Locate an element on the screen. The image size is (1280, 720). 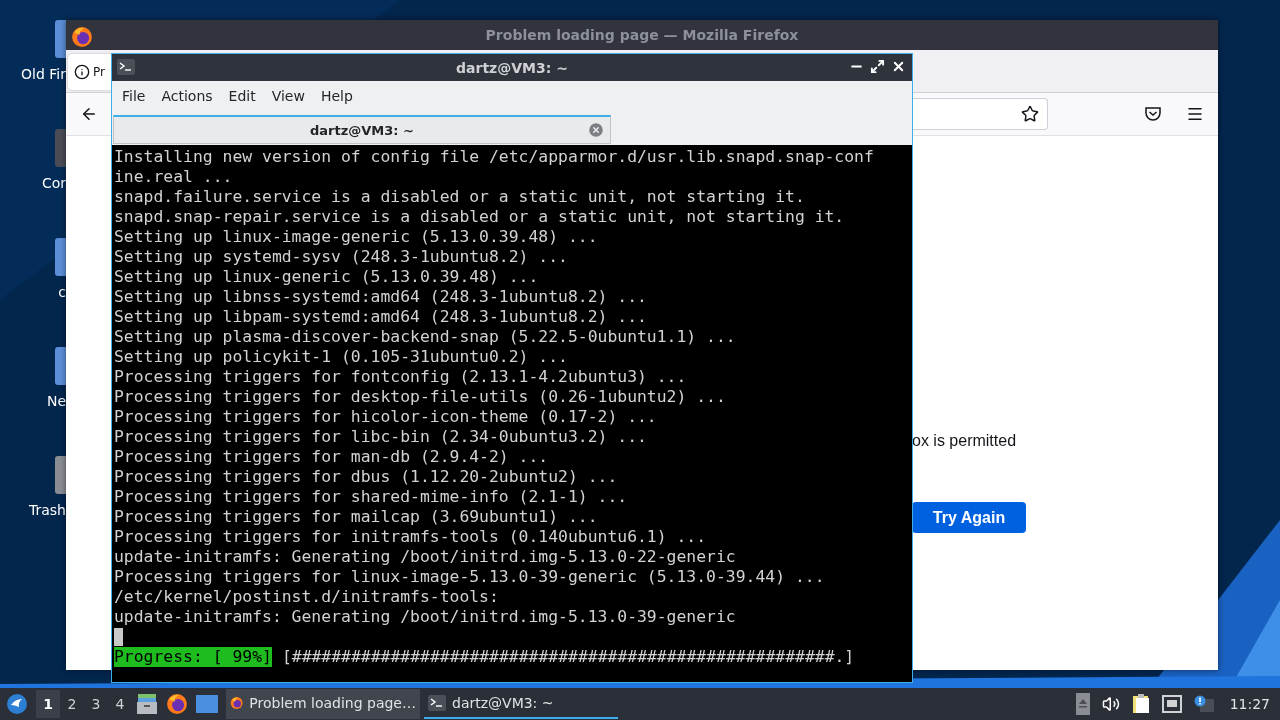
terminal-line: snapd.snap-repair.service is a disabled or a static unit, not starting it. is located at coordinates (479, 217).